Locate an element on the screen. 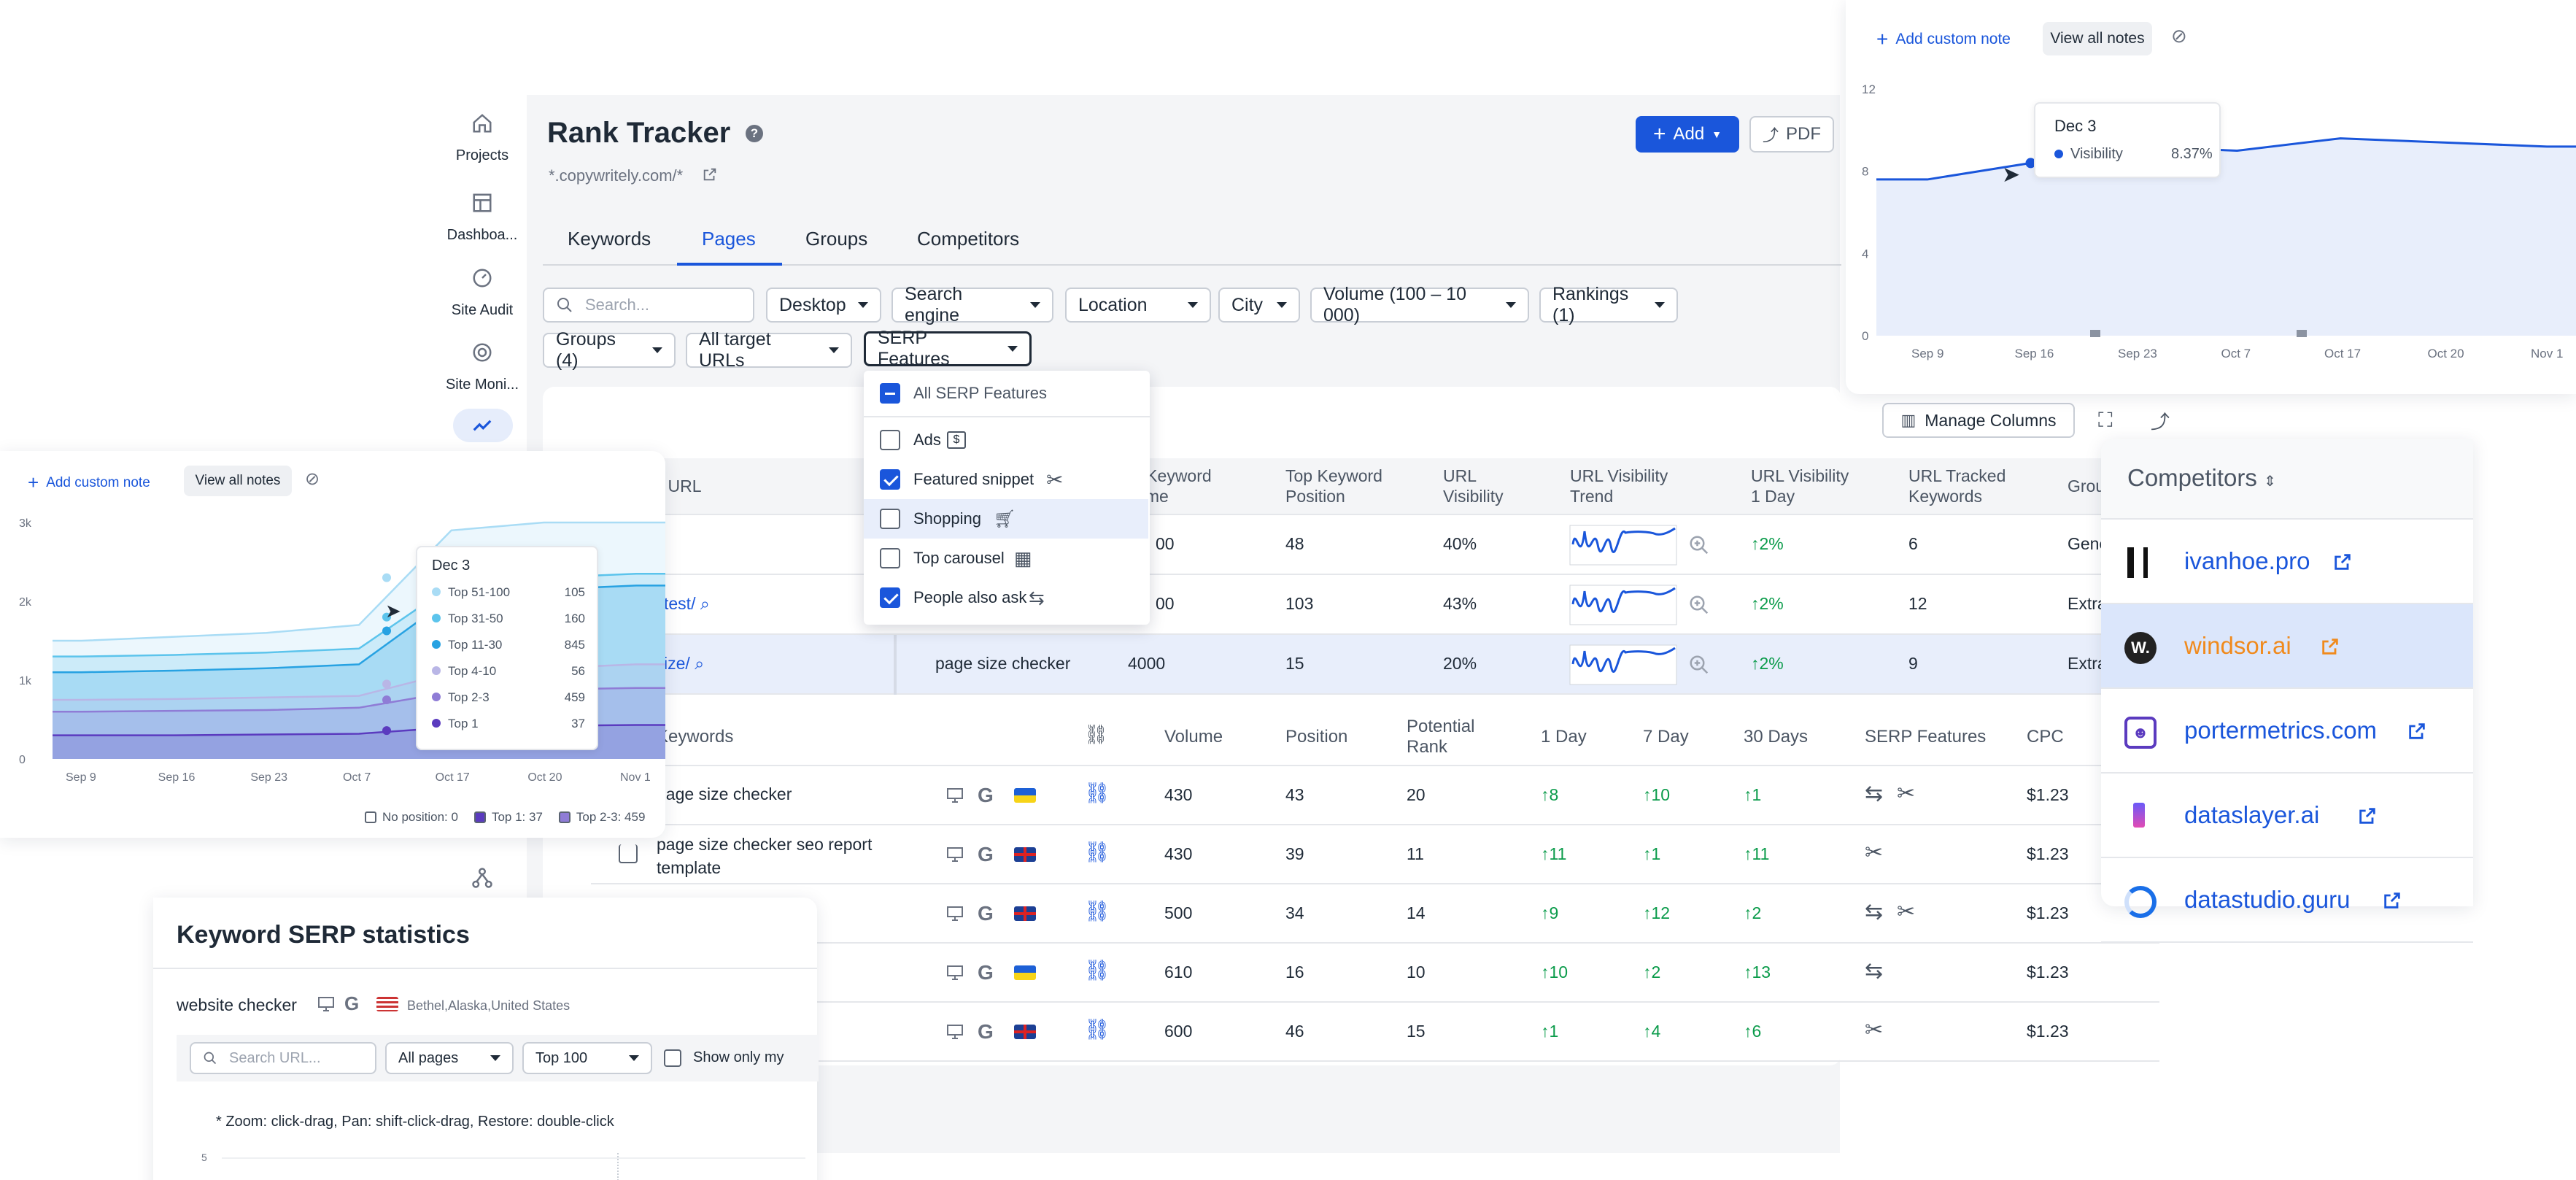 Image resolution: width=2576 pixels, height=1180 pixels. featured-snippet-checkbox is located at coordinates (890, 479).